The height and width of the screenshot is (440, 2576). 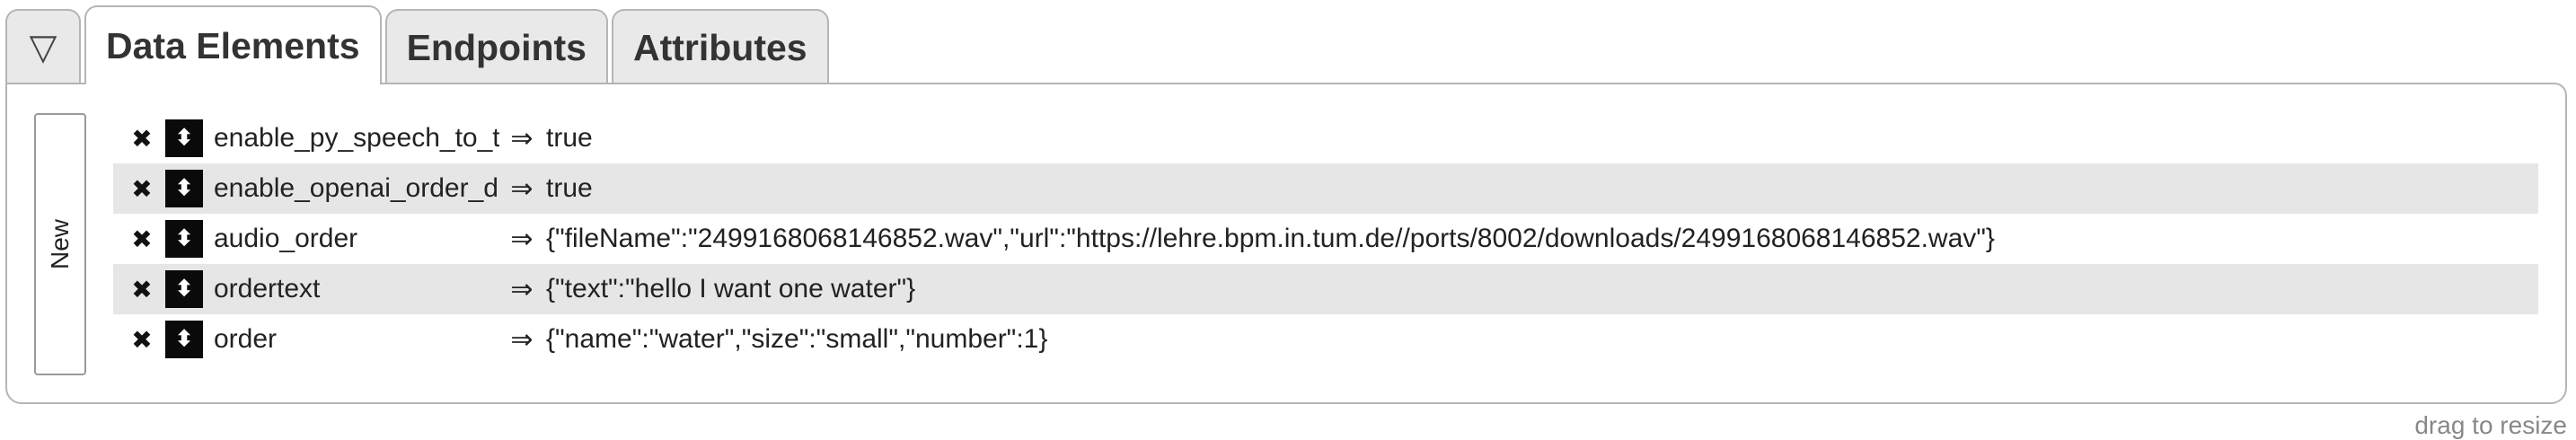 What do you see at coordinates (730, 289) in the screenshot?
I see `element-value: {"text":"hello I want one water"}` at bounding box center [730, 289].